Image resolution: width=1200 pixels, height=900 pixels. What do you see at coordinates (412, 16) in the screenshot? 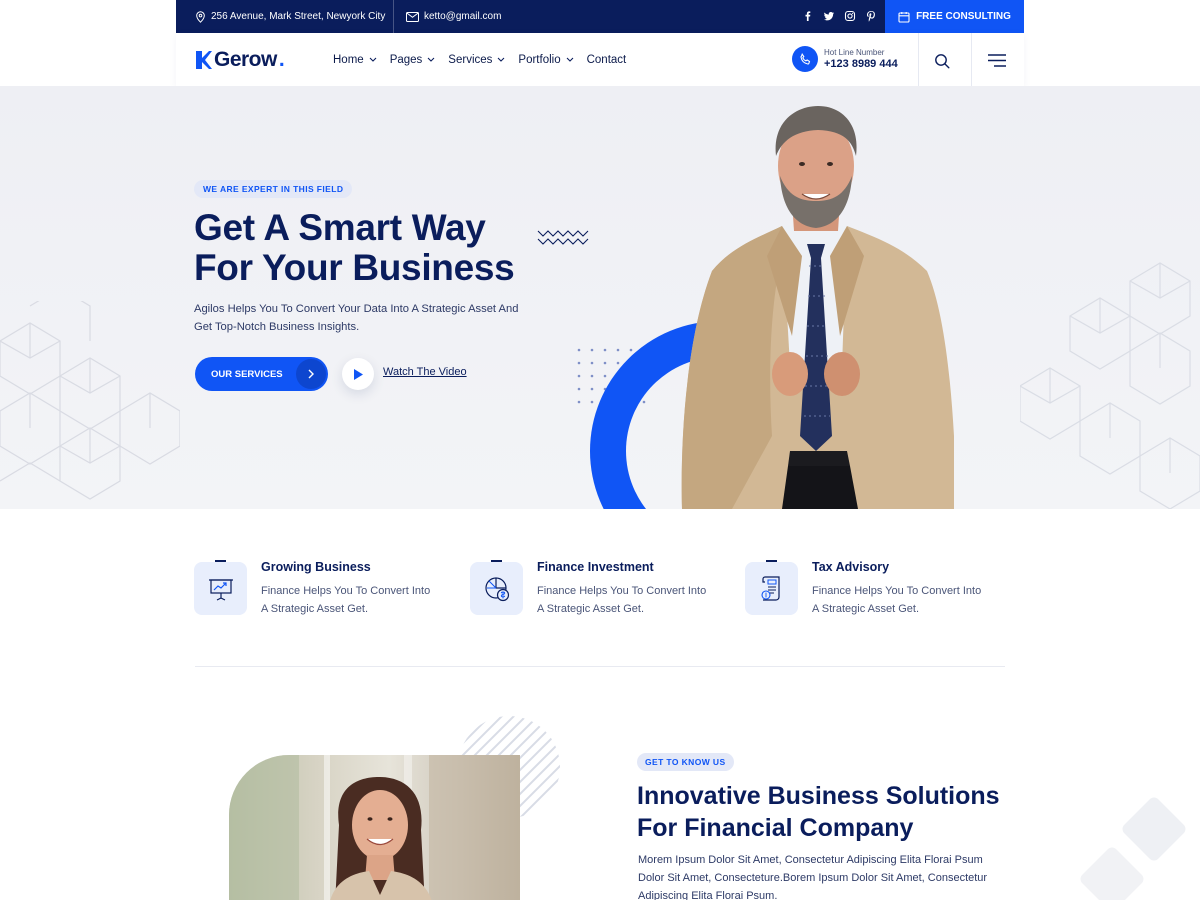
I see `mail-icon` at bounding box center [412, 16].